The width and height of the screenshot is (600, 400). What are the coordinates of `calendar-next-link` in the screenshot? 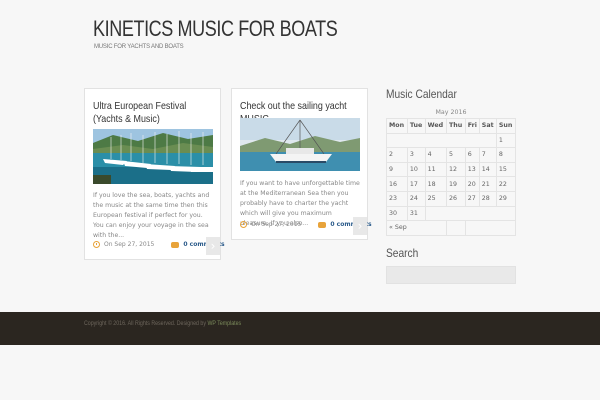 It's located at (490, 228).